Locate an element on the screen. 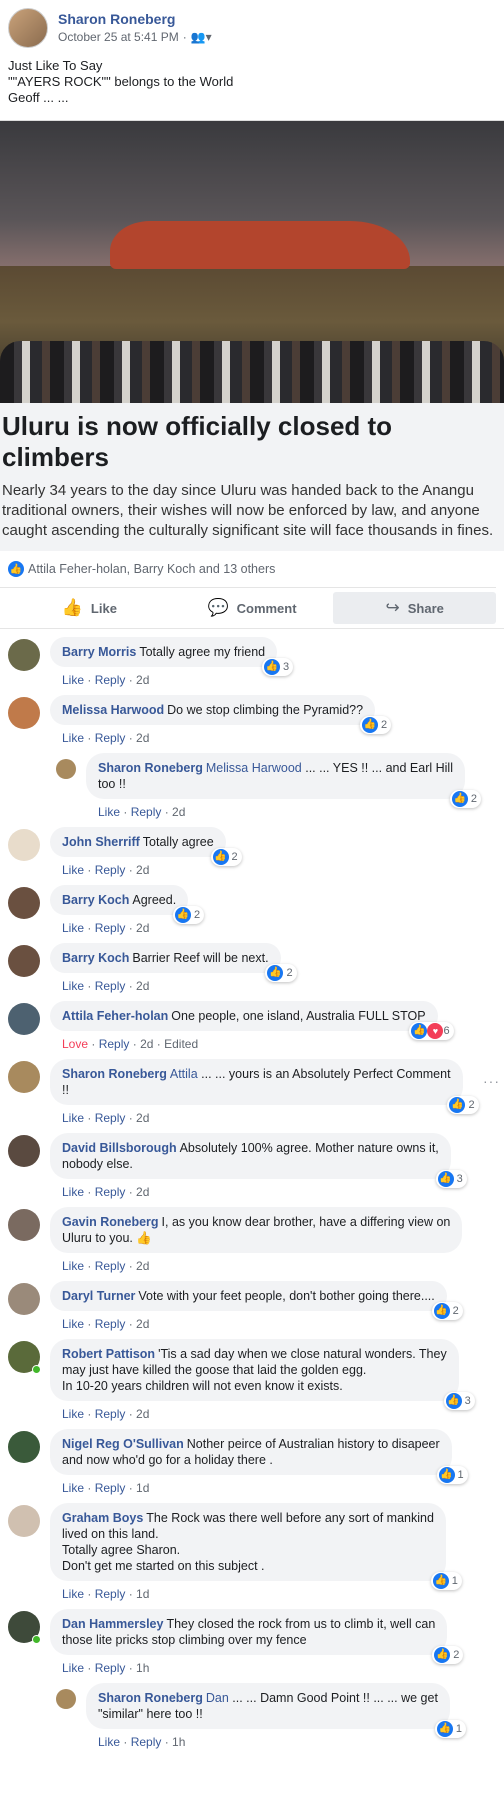 The image size is (504, 1818). commenter-name: Daryl Turner is located at coordinates (98, 1296).